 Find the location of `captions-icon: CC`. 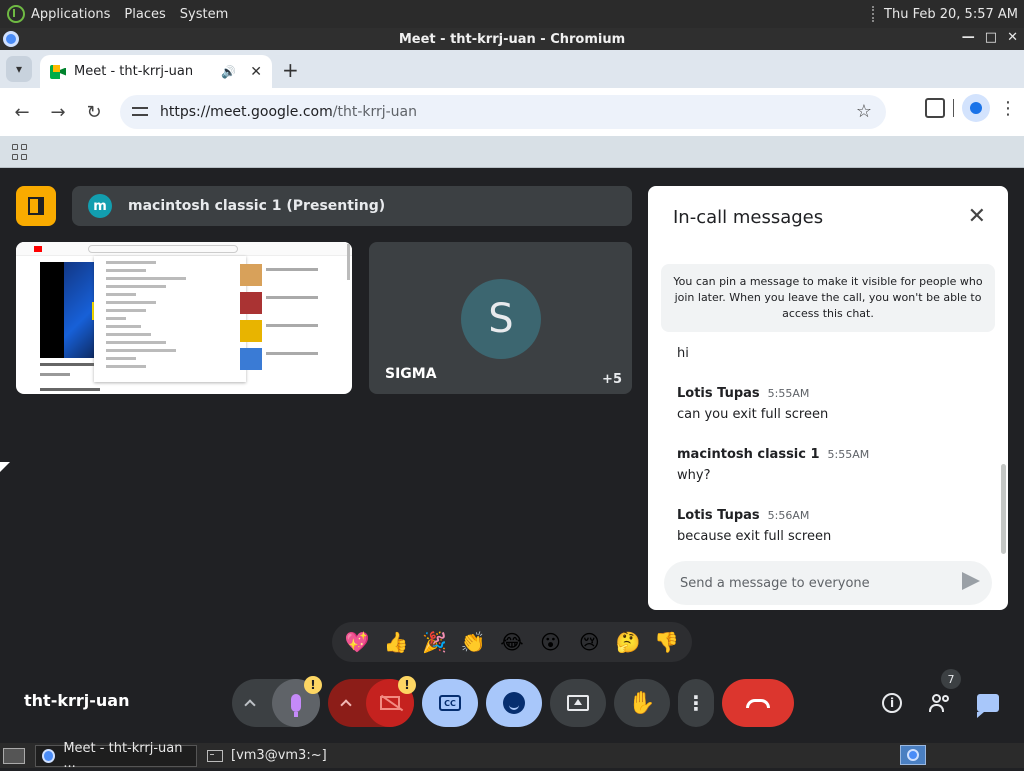

captions-icon: CC is located at coordinates (450, 703).